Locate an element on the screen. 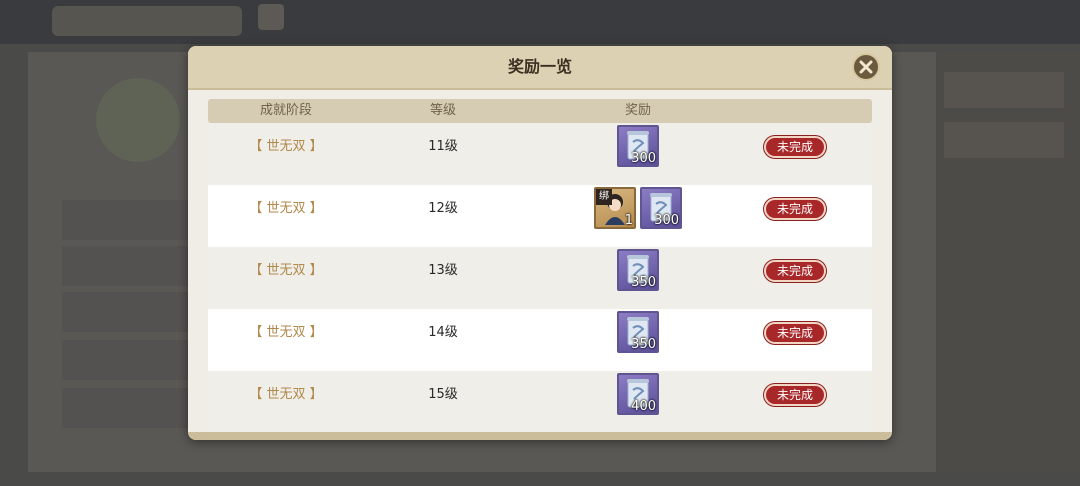 This screenshot has height=486, width=1080. dialog-header: 奖励一览 is located at coordinates (540, 68).